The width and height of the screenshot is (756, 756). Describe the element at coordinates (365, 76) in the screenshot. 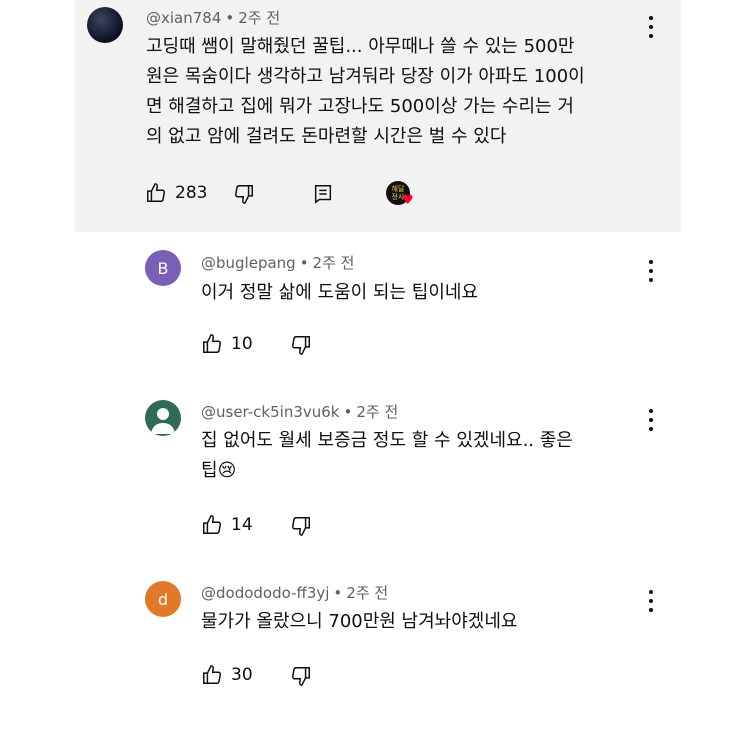

I see `comment-line: 원은 목숨이다 생각하고 남겨둬라 당장 이가 아파도 100이` at that location.